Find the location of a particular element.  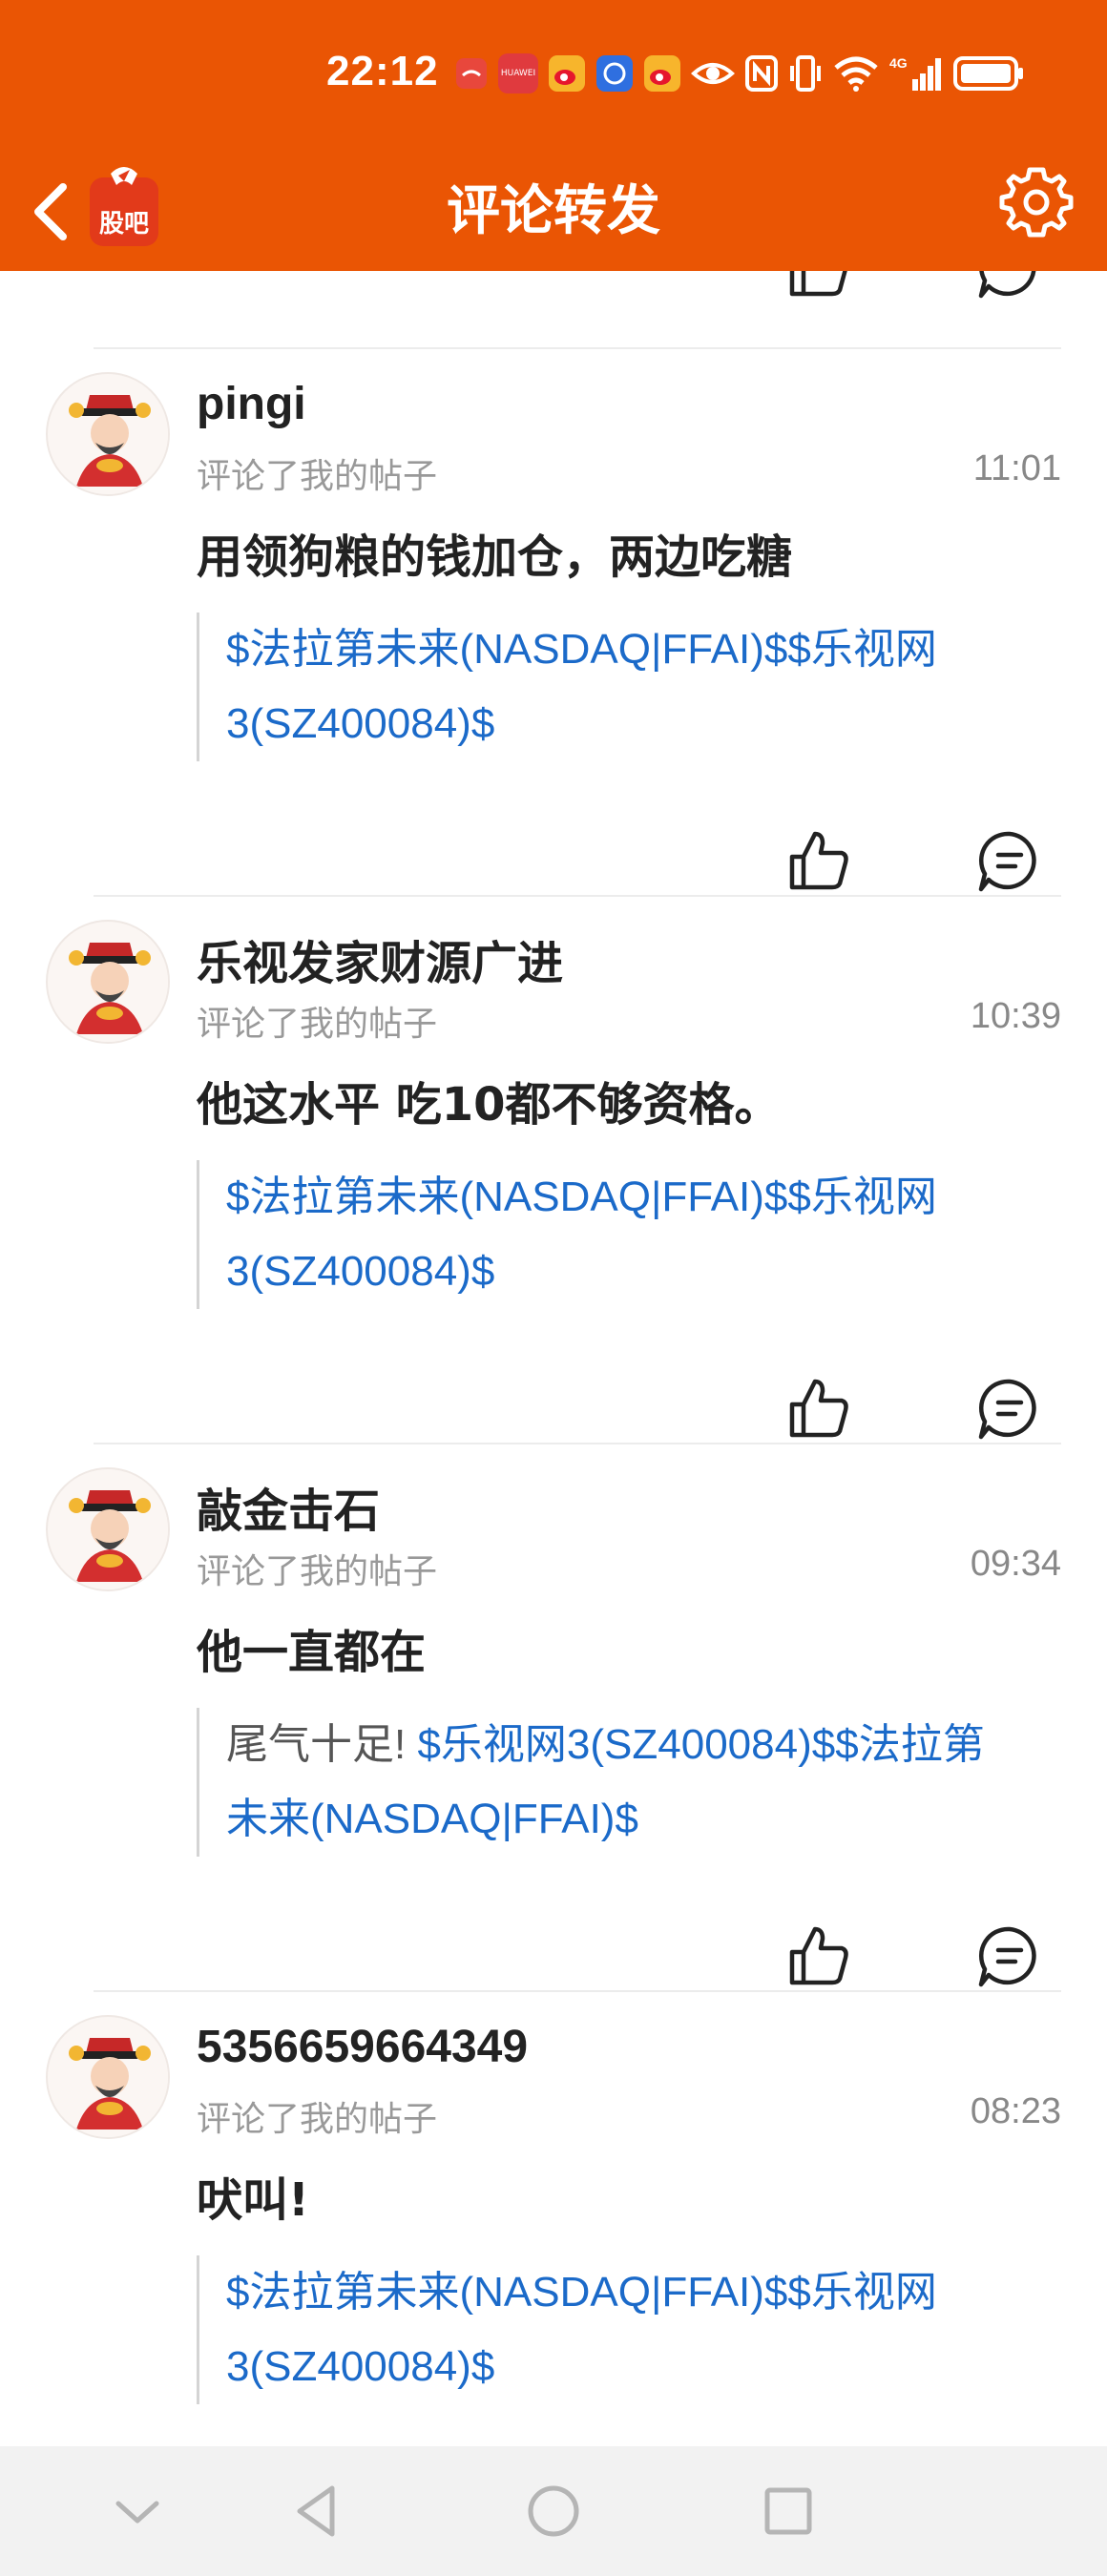

signal-4g-icon: 4G is located at coordinates (915, 73).